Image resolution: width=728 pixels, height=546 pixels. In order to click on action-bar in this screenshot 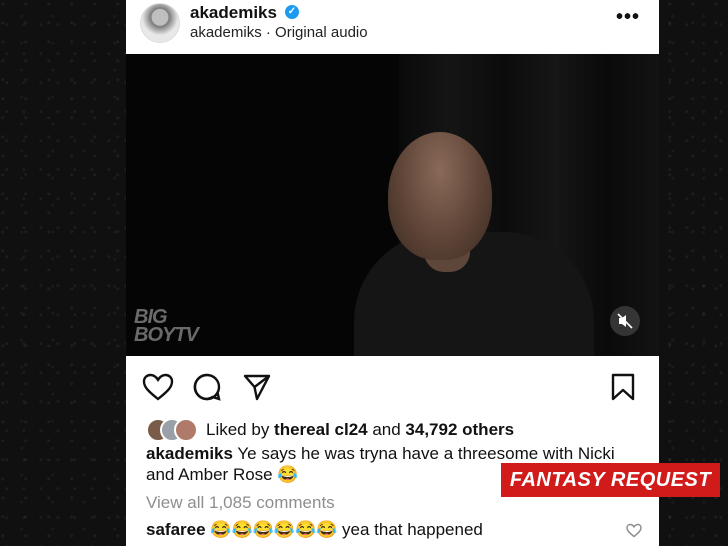, I will do `click(392, 385)`.